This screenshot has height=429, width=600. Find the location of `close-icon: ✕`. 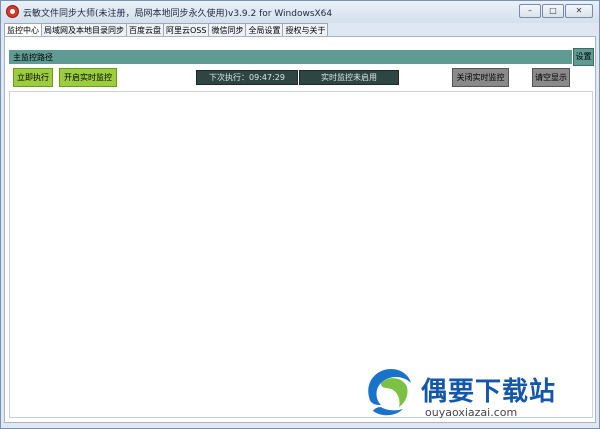

close-icon: ✕ is located at coordinates (579, 10).